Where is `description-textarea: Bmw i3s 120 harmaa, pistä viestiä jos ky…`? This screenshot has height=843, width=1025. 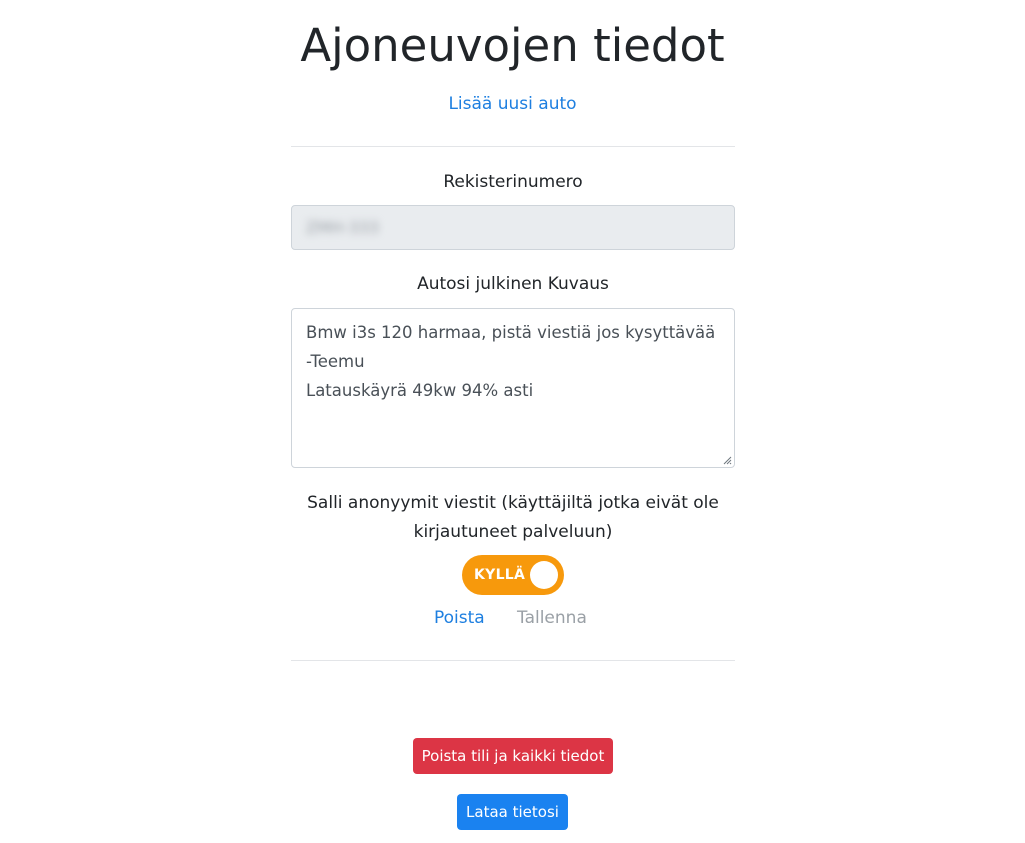 description-textarea: Bmw i3s 120 harmaa, pistä viestiä jos ky… is located at coordinates (513, 388).